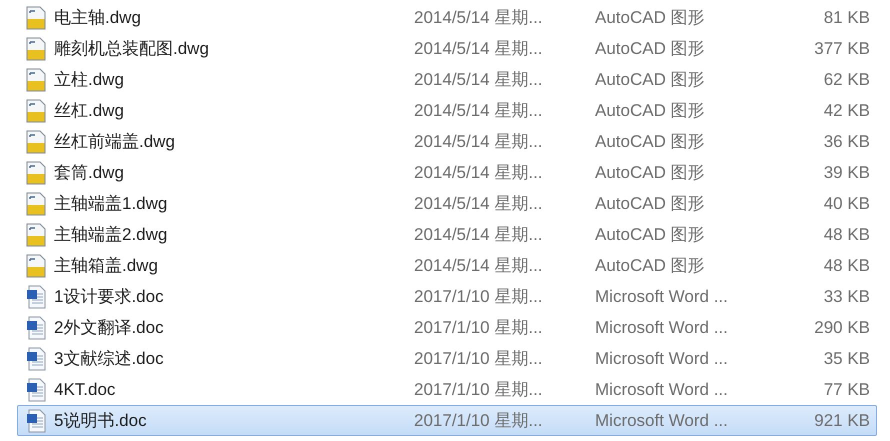 This screenshot has width=890, height=441. What do you see at coordinates (847, 172) in the screenshot?
I see `file-size: 39 KB` at bounding box center [847, 172].